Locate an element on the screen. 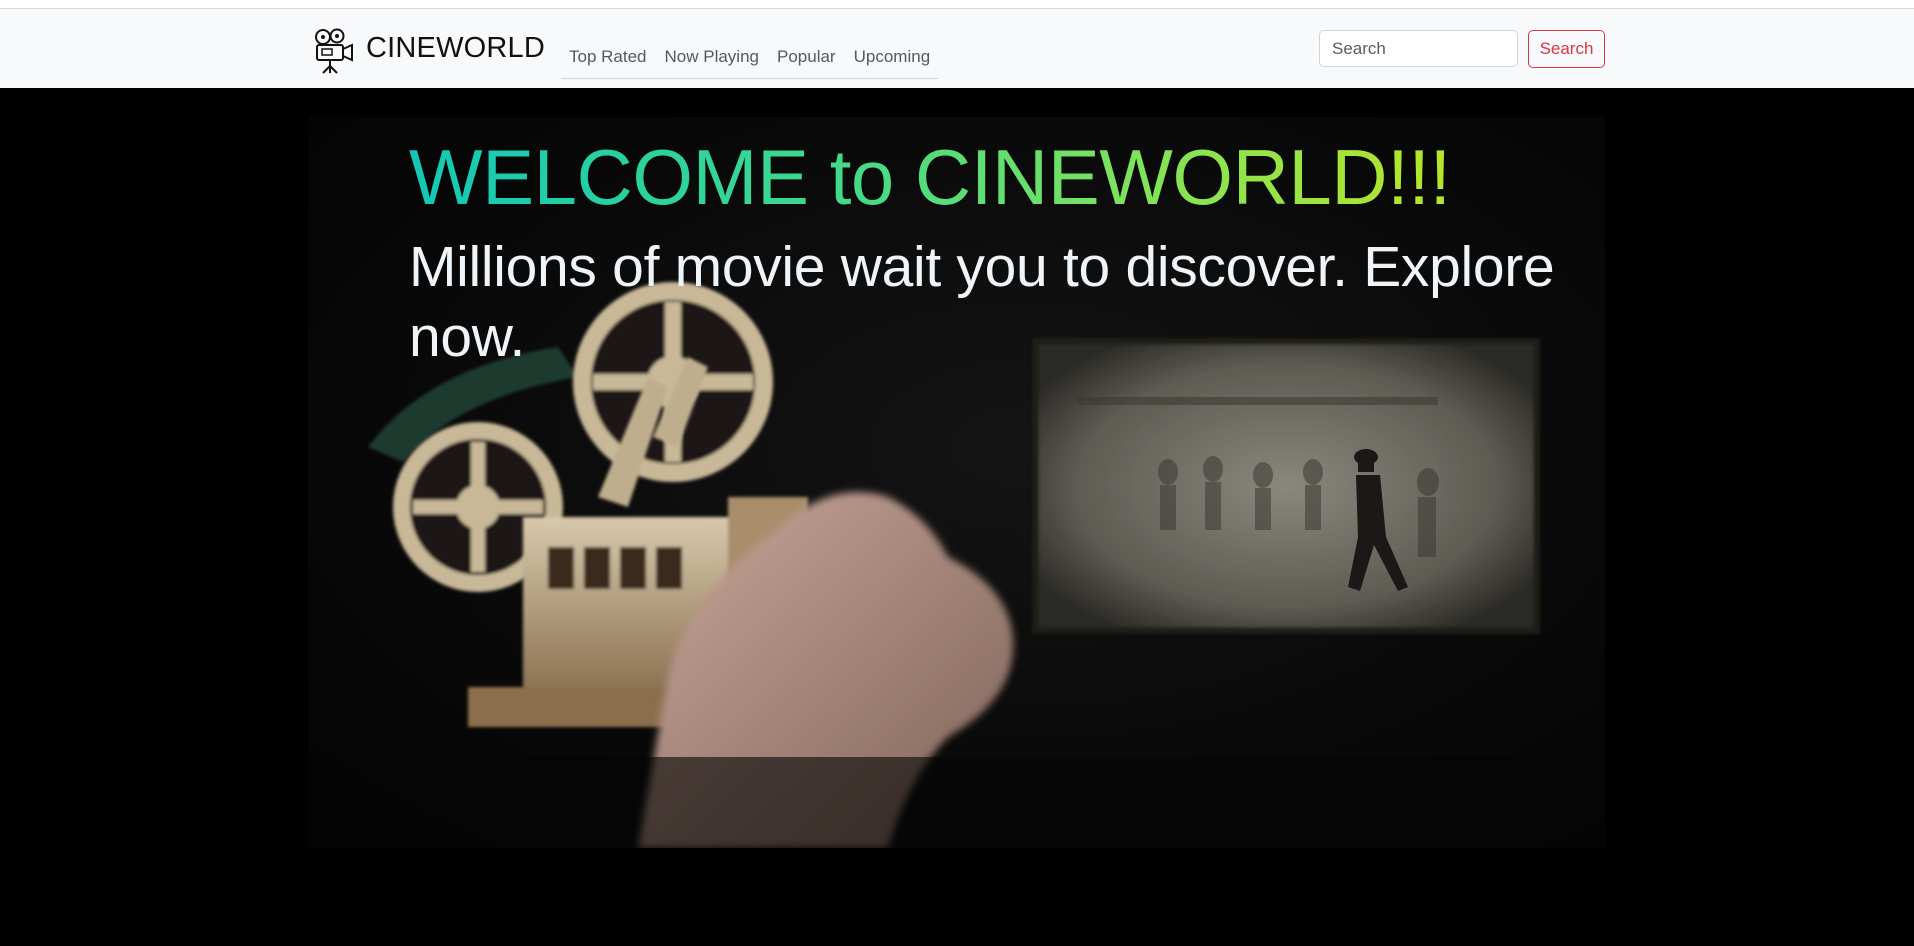  nav-menu: Top Rated Now Playing Popular Upcoming is located at coordinates (750, 57).